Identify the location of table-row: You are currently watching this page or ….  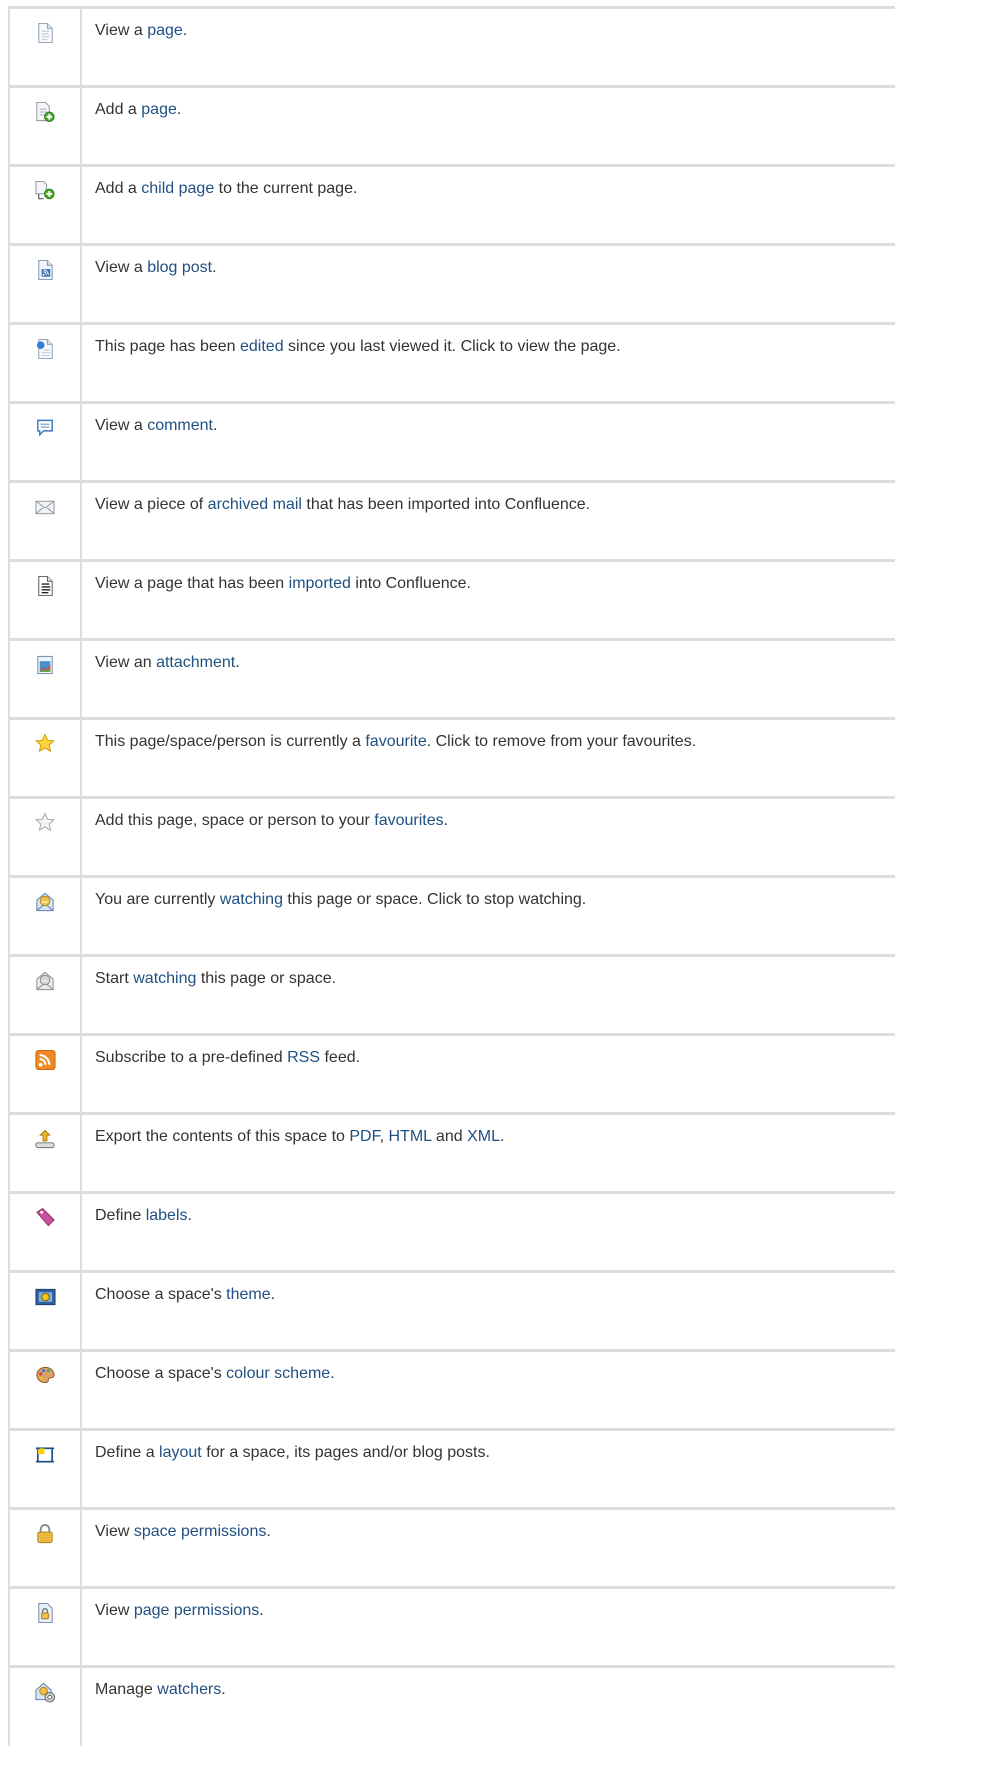
(451, 916).